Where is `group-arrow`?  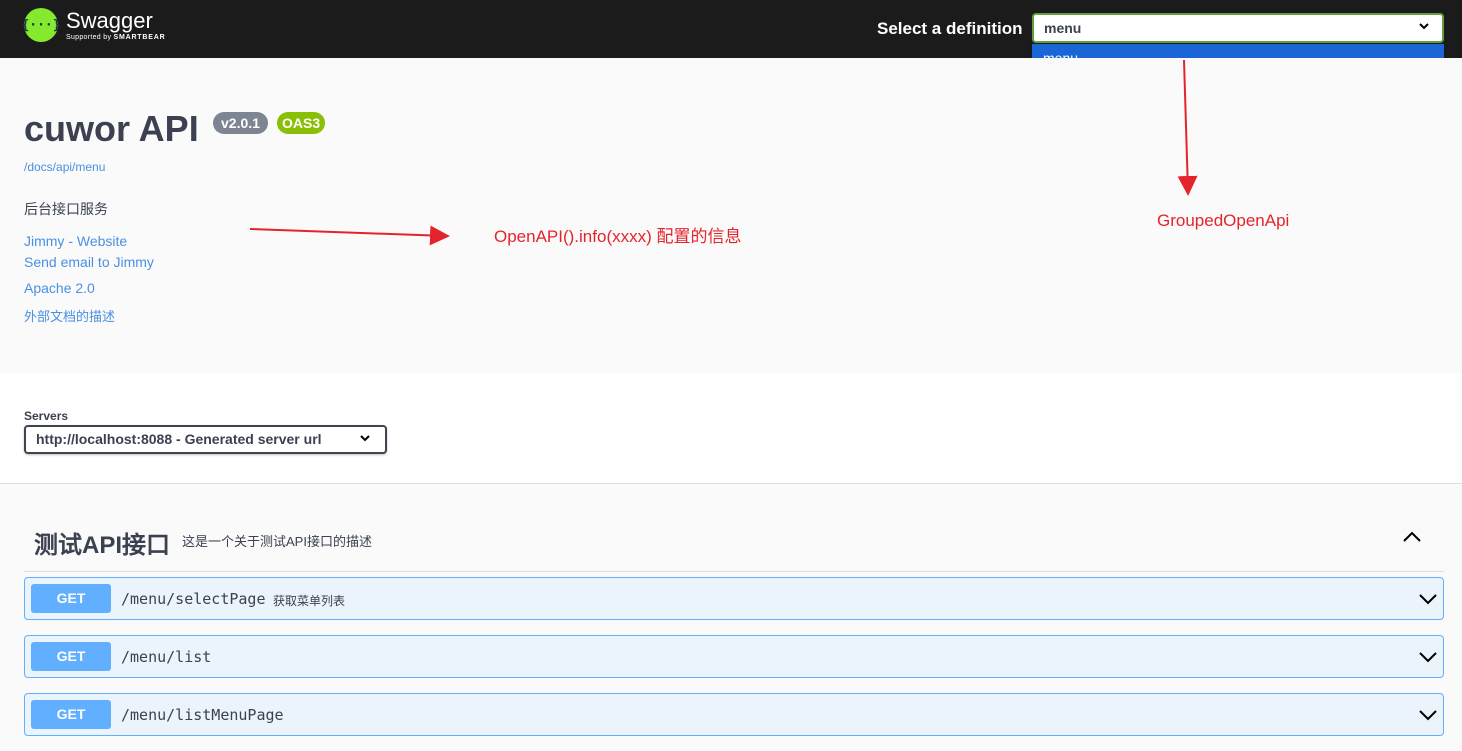 group-arrow is located at coordinates (1187, 127).